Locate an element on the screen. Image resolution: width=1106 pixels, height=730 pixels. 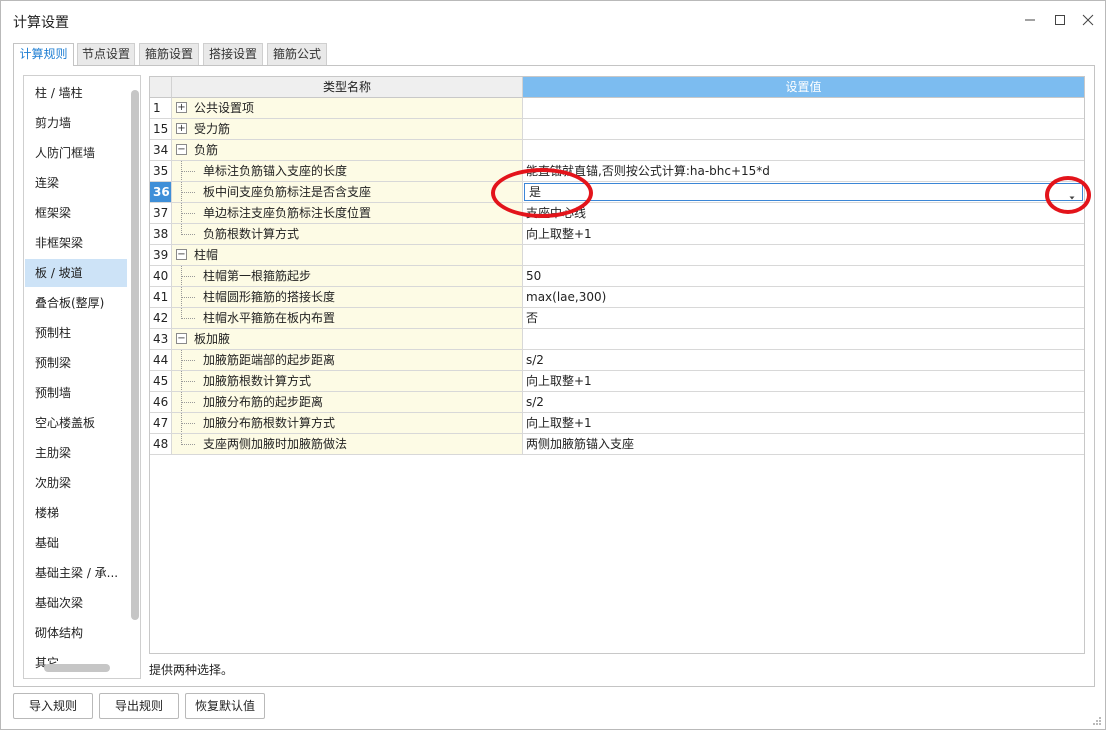
table-row-selected: 36 板中间支座负筋标注是否含支座 是 is located at coordinates (617, 192).